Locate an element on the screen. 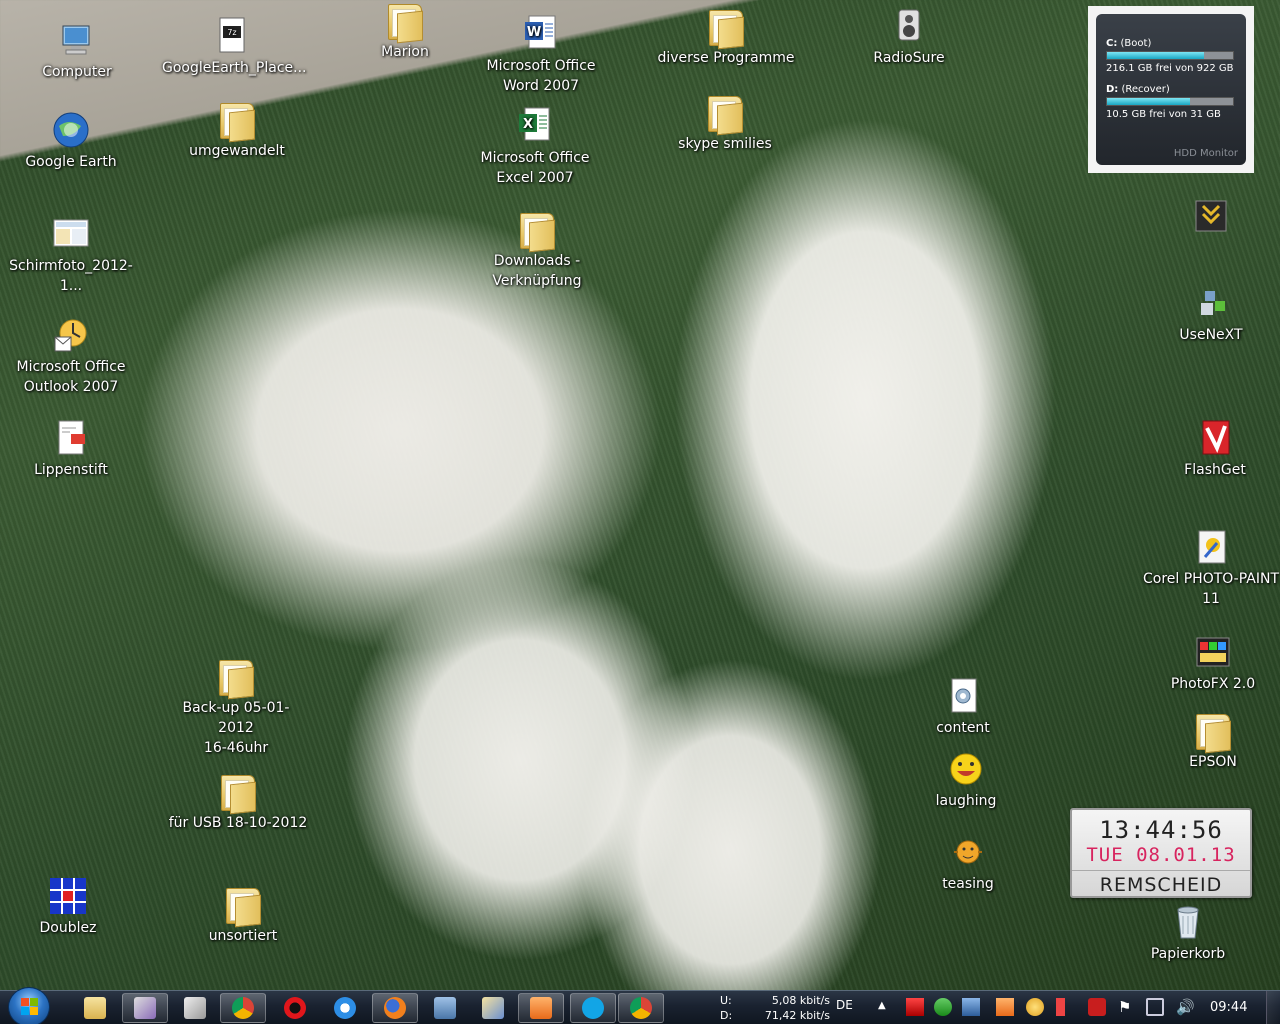 This screenshot has width=1280, height=1024. desktop-icon-teasing: teasing is located at coordinates (968, 863).